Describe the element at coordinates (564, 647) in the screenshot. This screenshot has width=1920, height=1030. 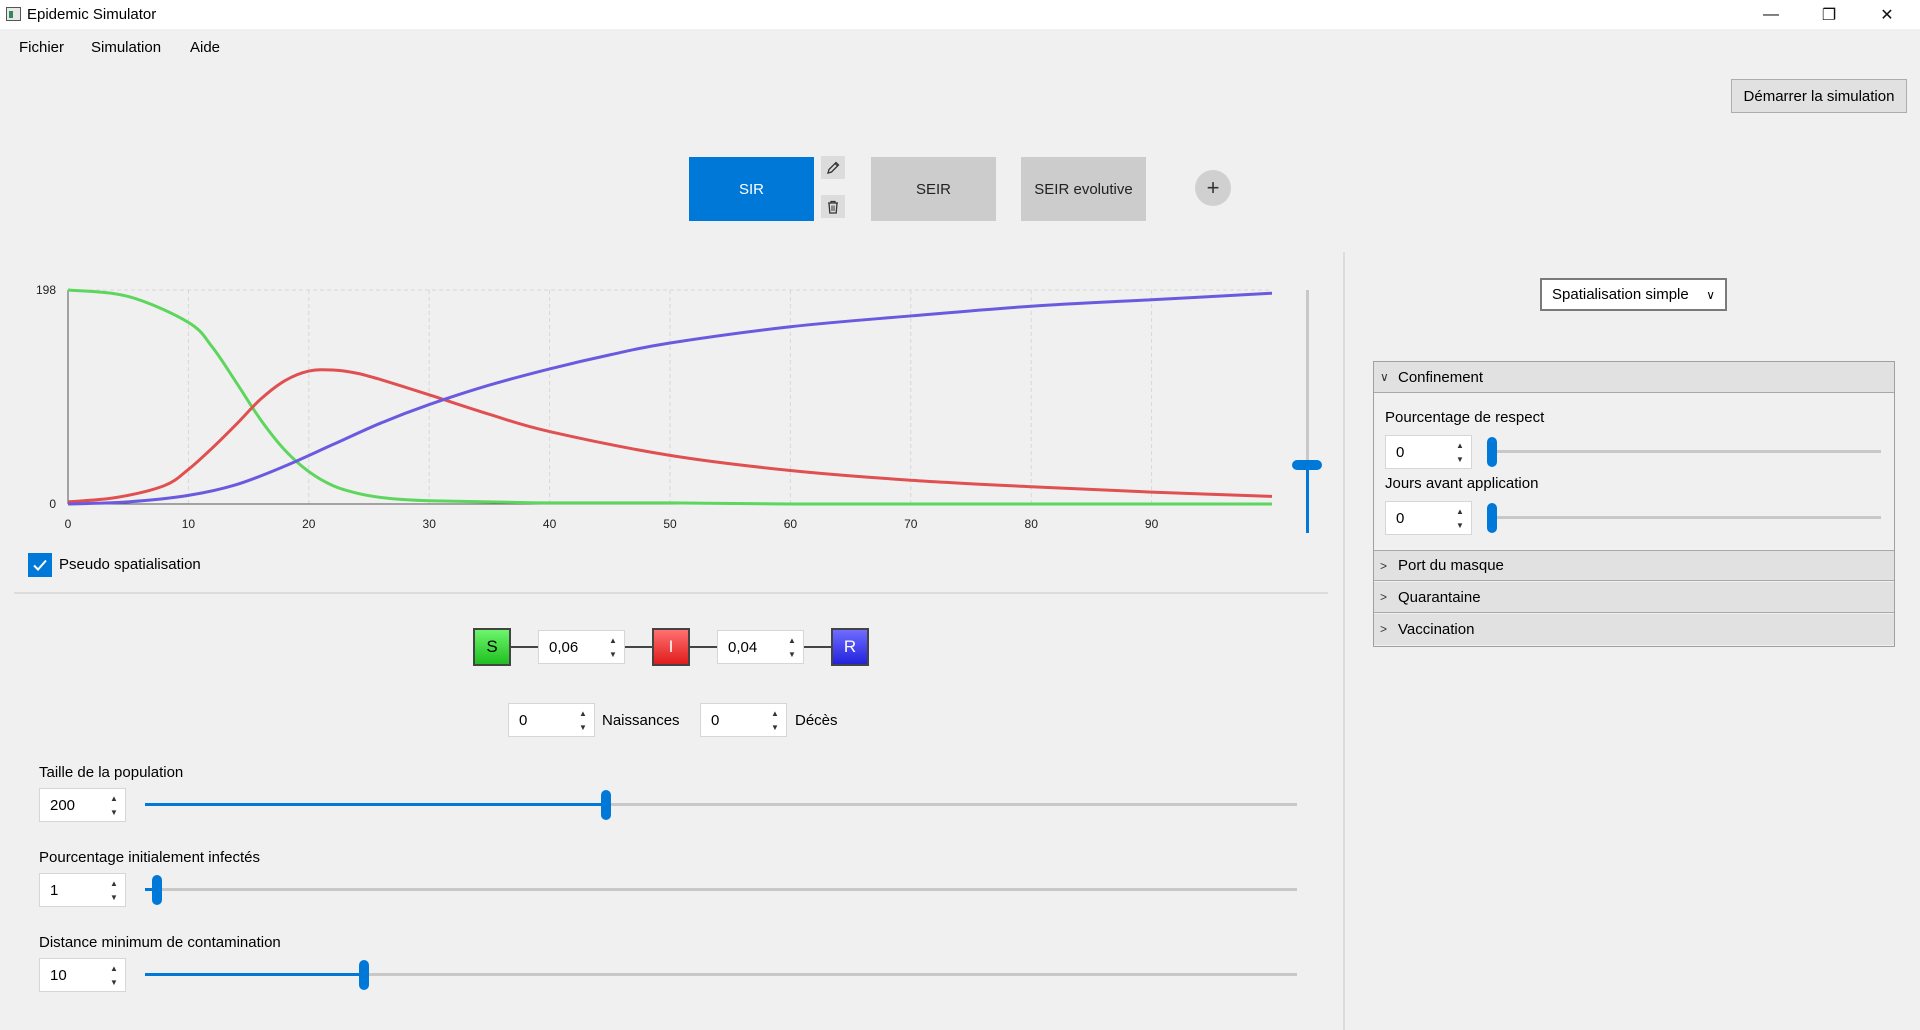
I see `beta-rate-value: 0,06` at that location.